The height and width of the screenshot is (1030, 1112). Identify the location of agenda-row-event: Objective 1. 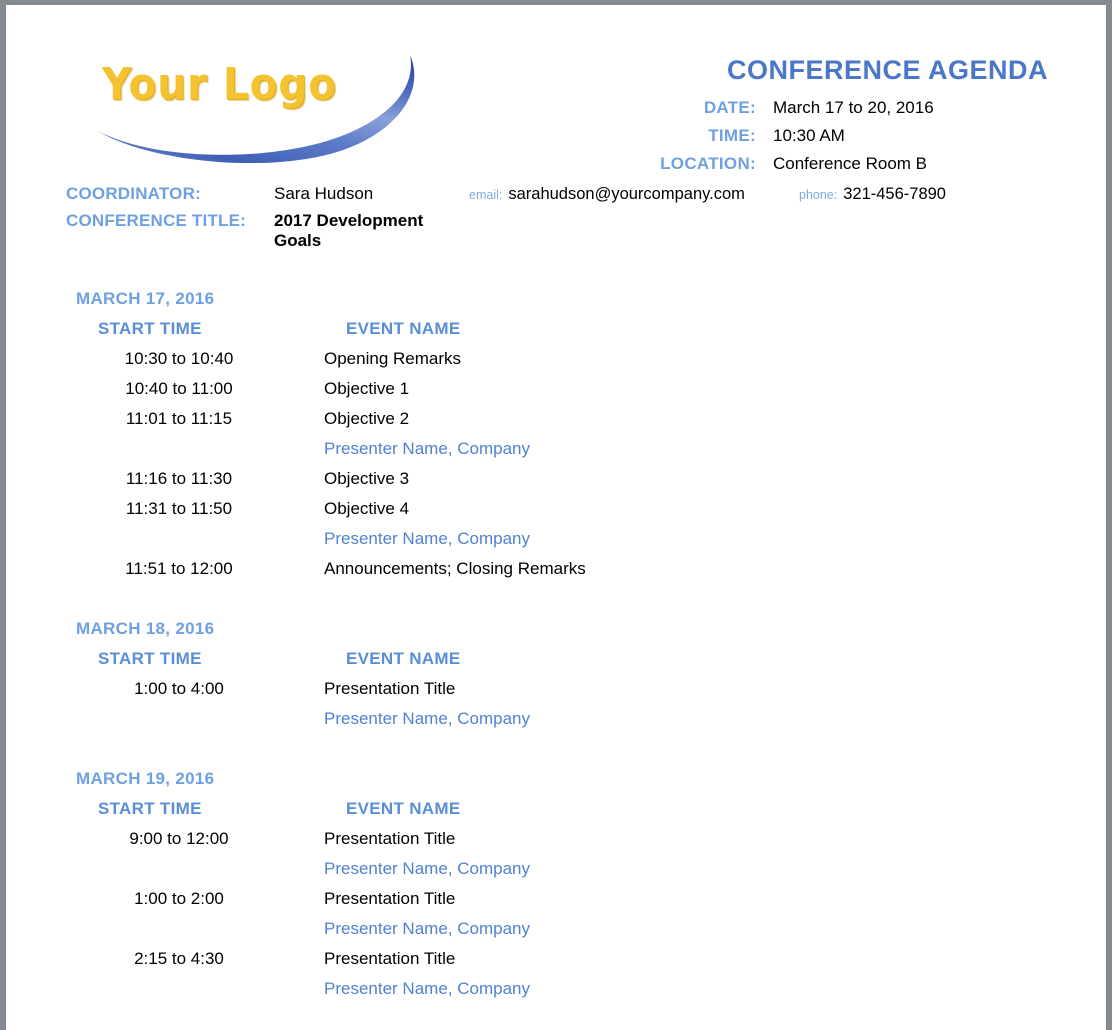
(367, 388).